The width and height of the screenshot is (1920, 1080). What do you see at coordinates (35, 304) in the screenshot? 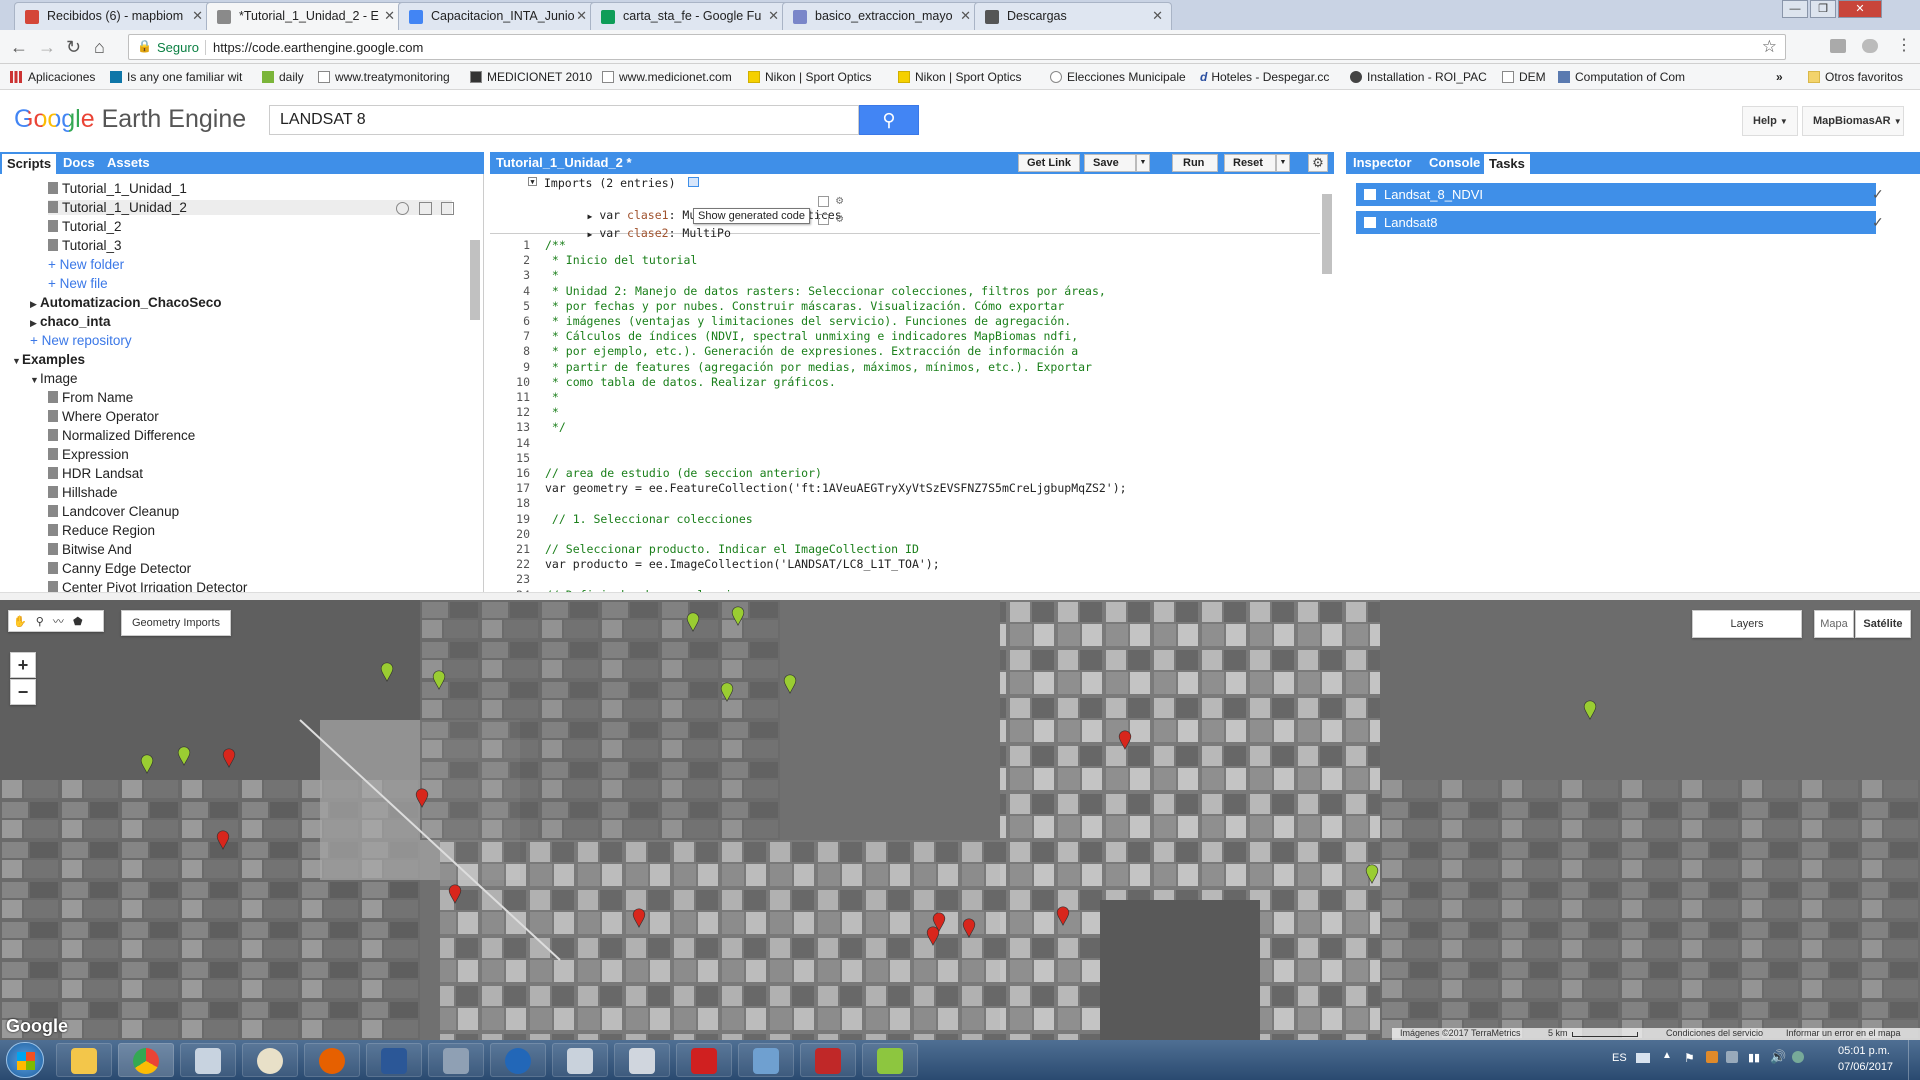
I see `chevron-right-icon: ▶` at bounding box center [35, 304].